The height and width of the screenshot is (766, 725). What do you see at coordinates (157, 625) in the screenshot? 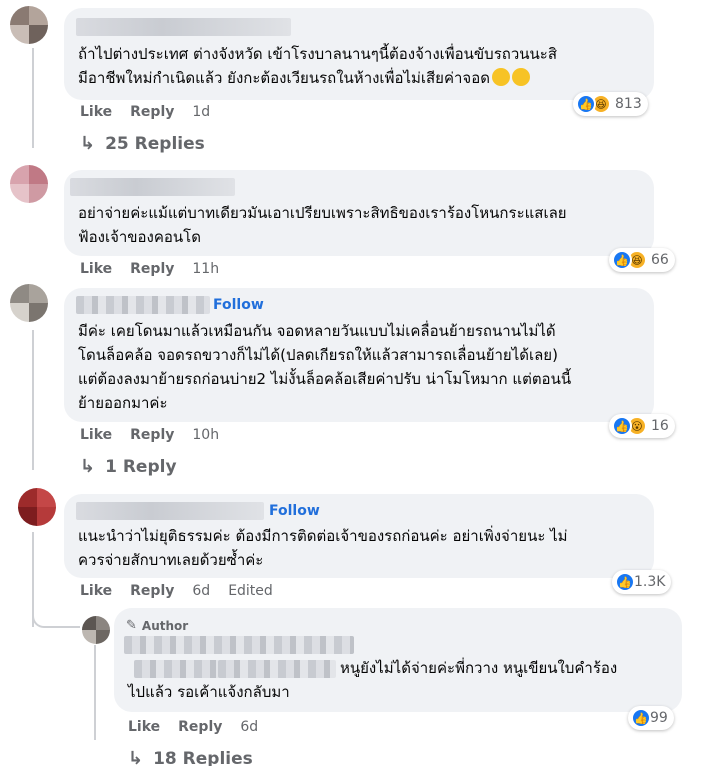
I see `author-badge: ✎ Author` at bounding box center [157, 625].